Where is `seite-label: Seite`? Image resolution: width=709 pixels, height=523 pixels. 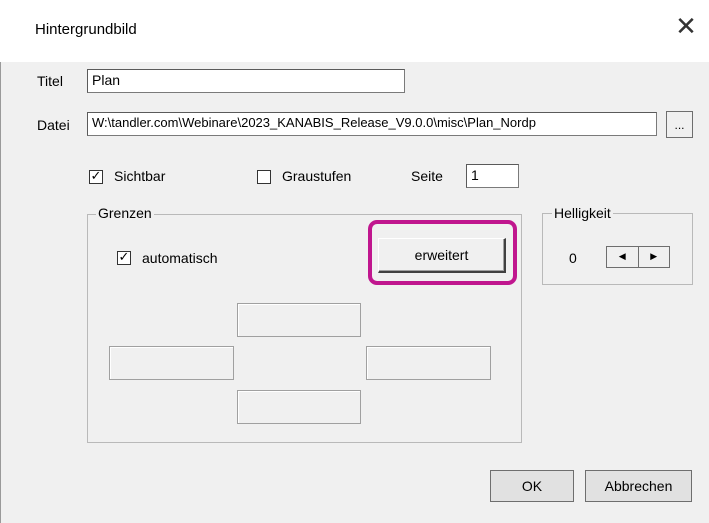
seite-label: Seite is located at coordinates (427, 176).